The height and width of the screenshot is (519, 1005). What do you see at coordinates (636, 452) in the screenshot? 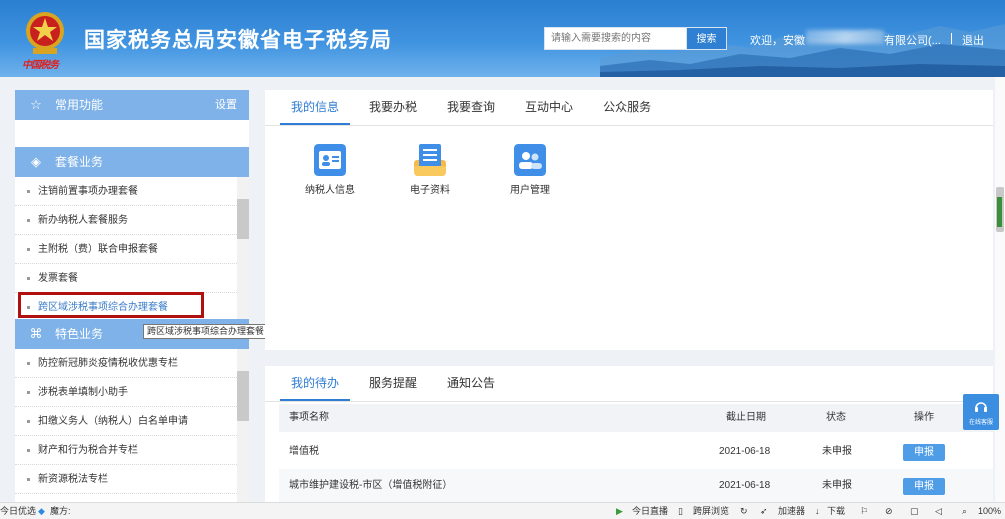
I see `table-row: 增值税 2021-06-18 未申报 申报` at bounding box center [636, 452].